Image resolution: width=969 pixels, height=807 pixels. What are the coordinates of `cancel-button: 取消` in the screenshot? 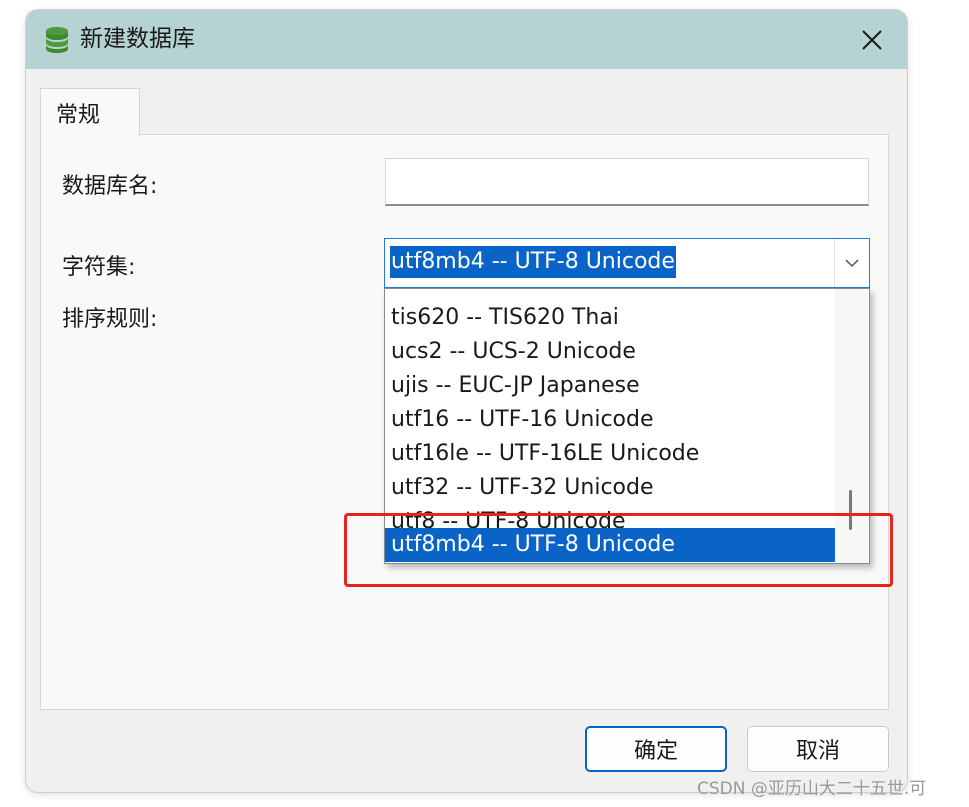 It's located at (818, 749).